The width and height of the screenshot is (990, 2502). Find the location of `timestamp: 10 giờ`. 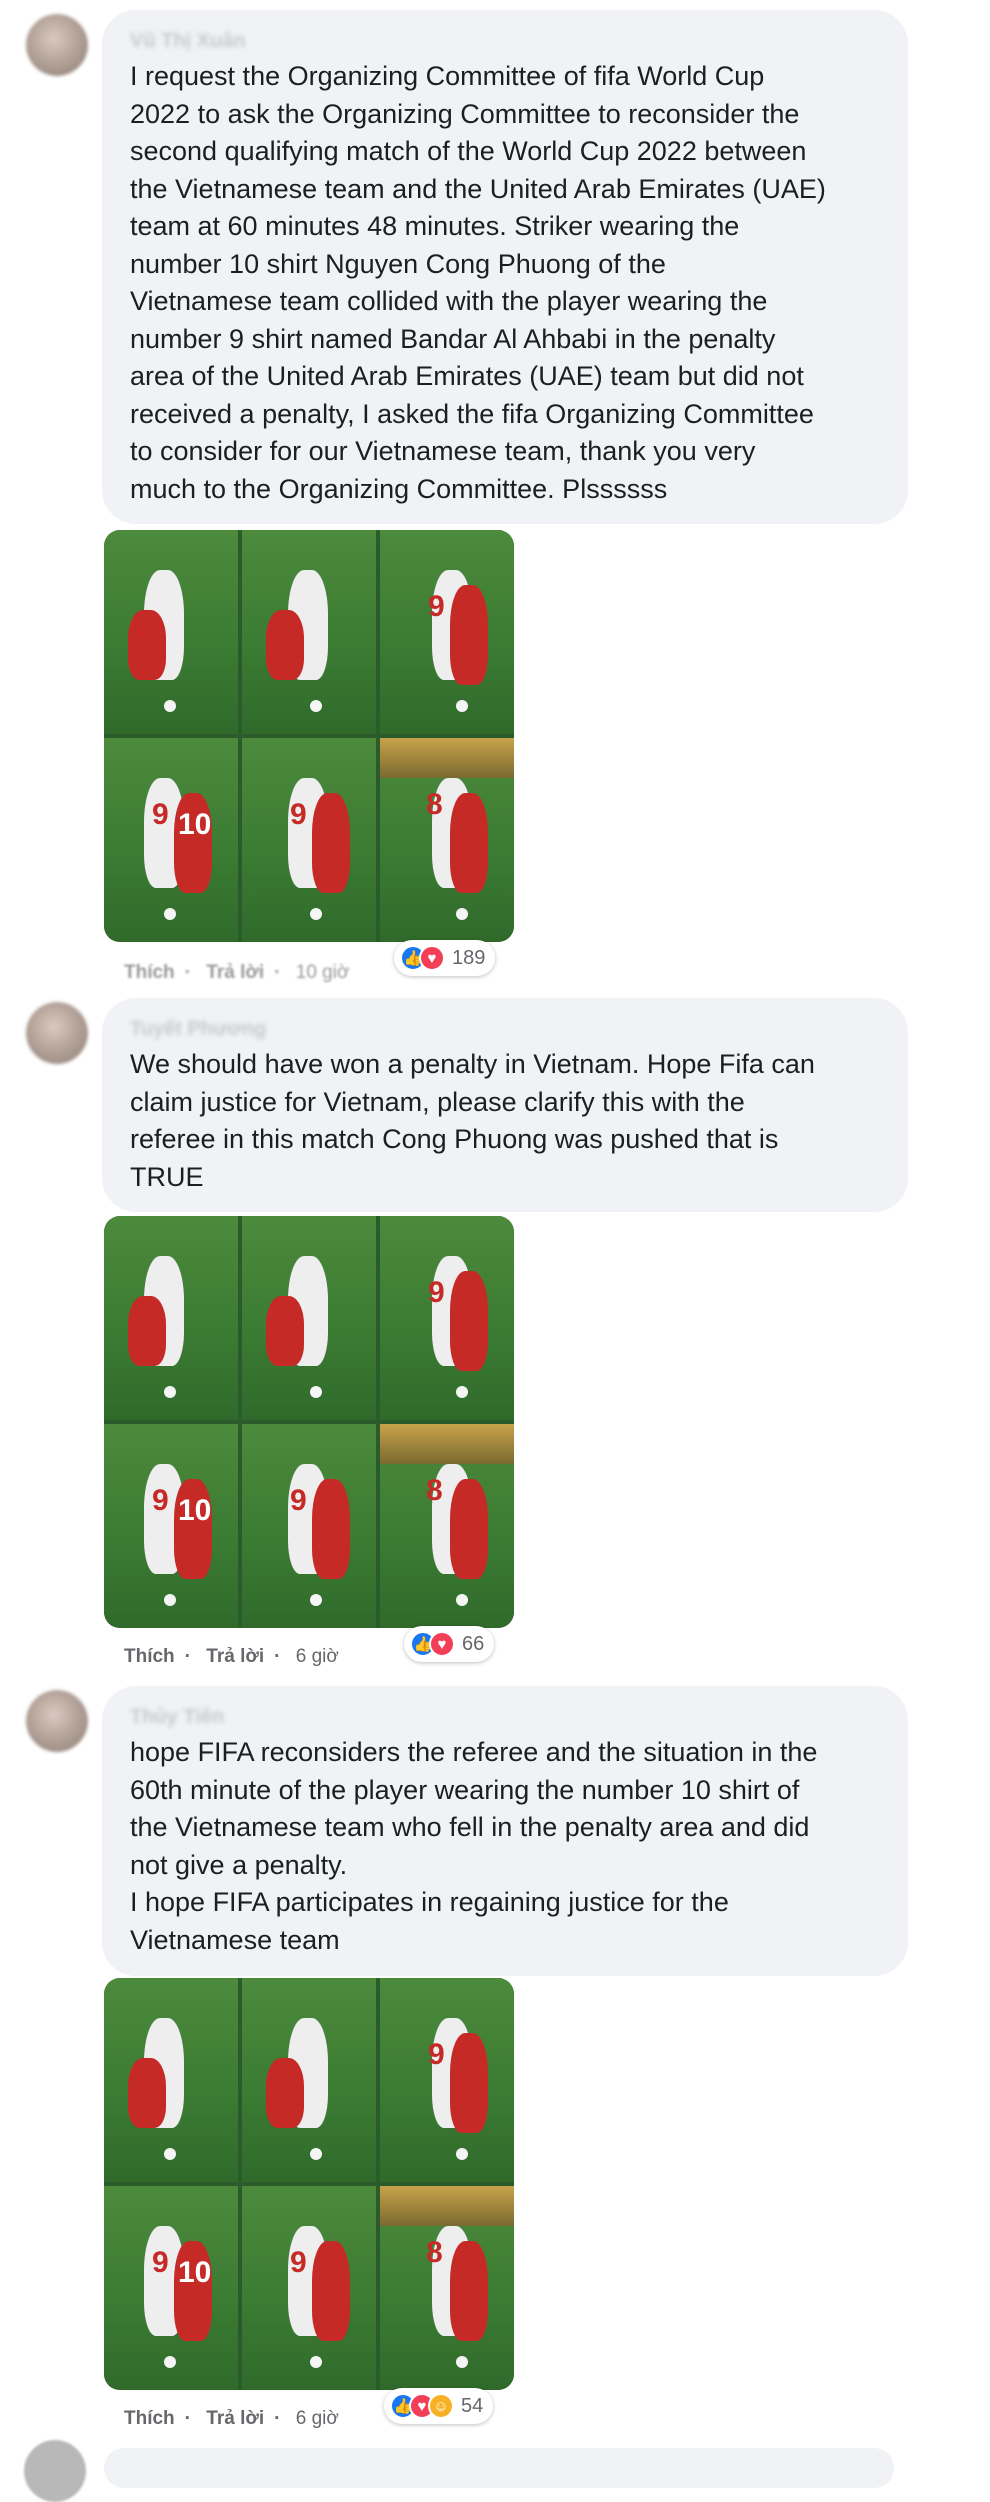

timestamp: 10 giờ is located at coordinates (323, 973).